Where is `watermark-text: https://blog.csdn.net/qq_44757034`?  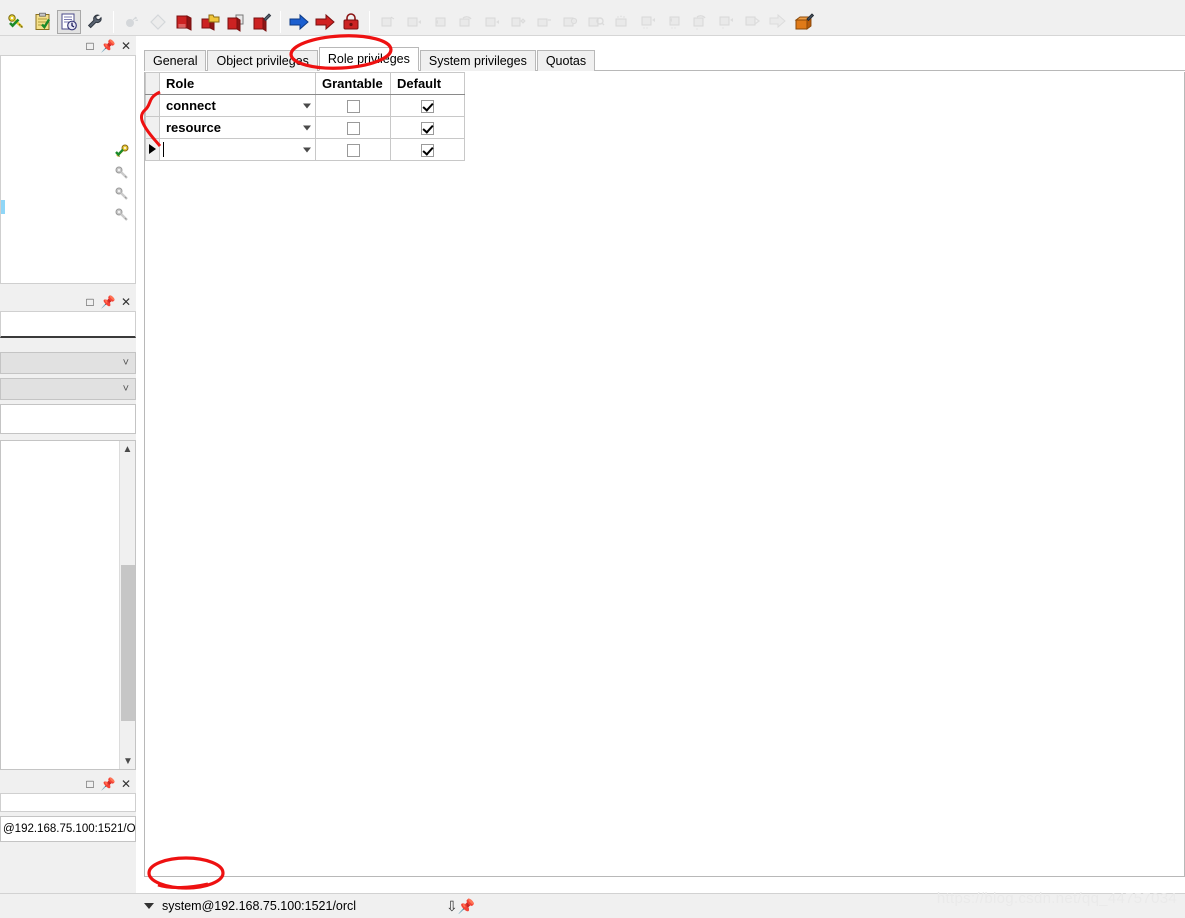 watermark-text: https://blog.csdn.net/qq_44757034 is located at coordinates (1056, 898).